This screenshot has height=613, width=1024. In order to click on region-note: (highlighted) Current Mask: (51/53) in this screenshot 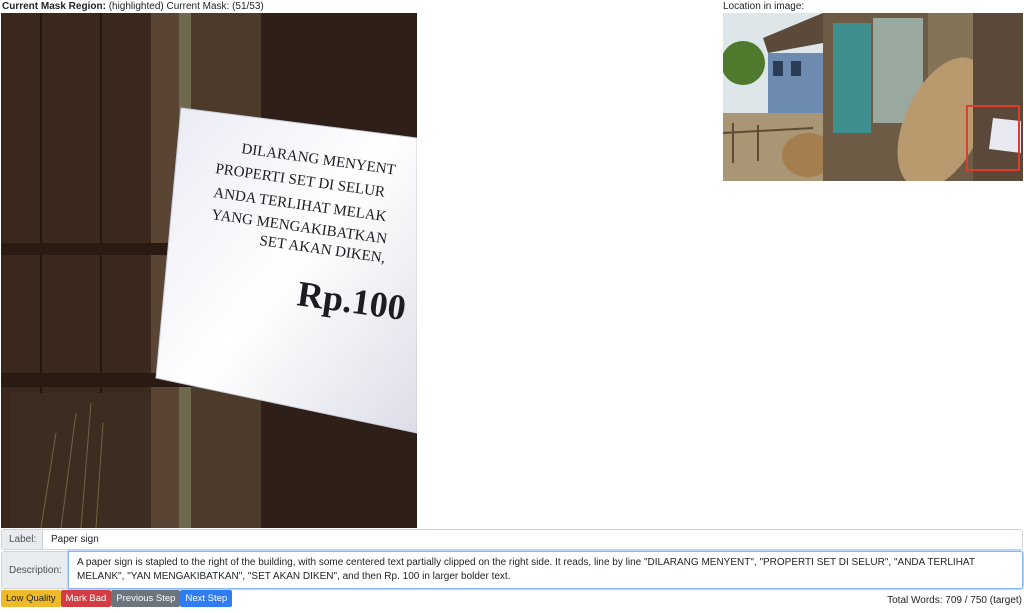, I will do `click(186, 6)`.